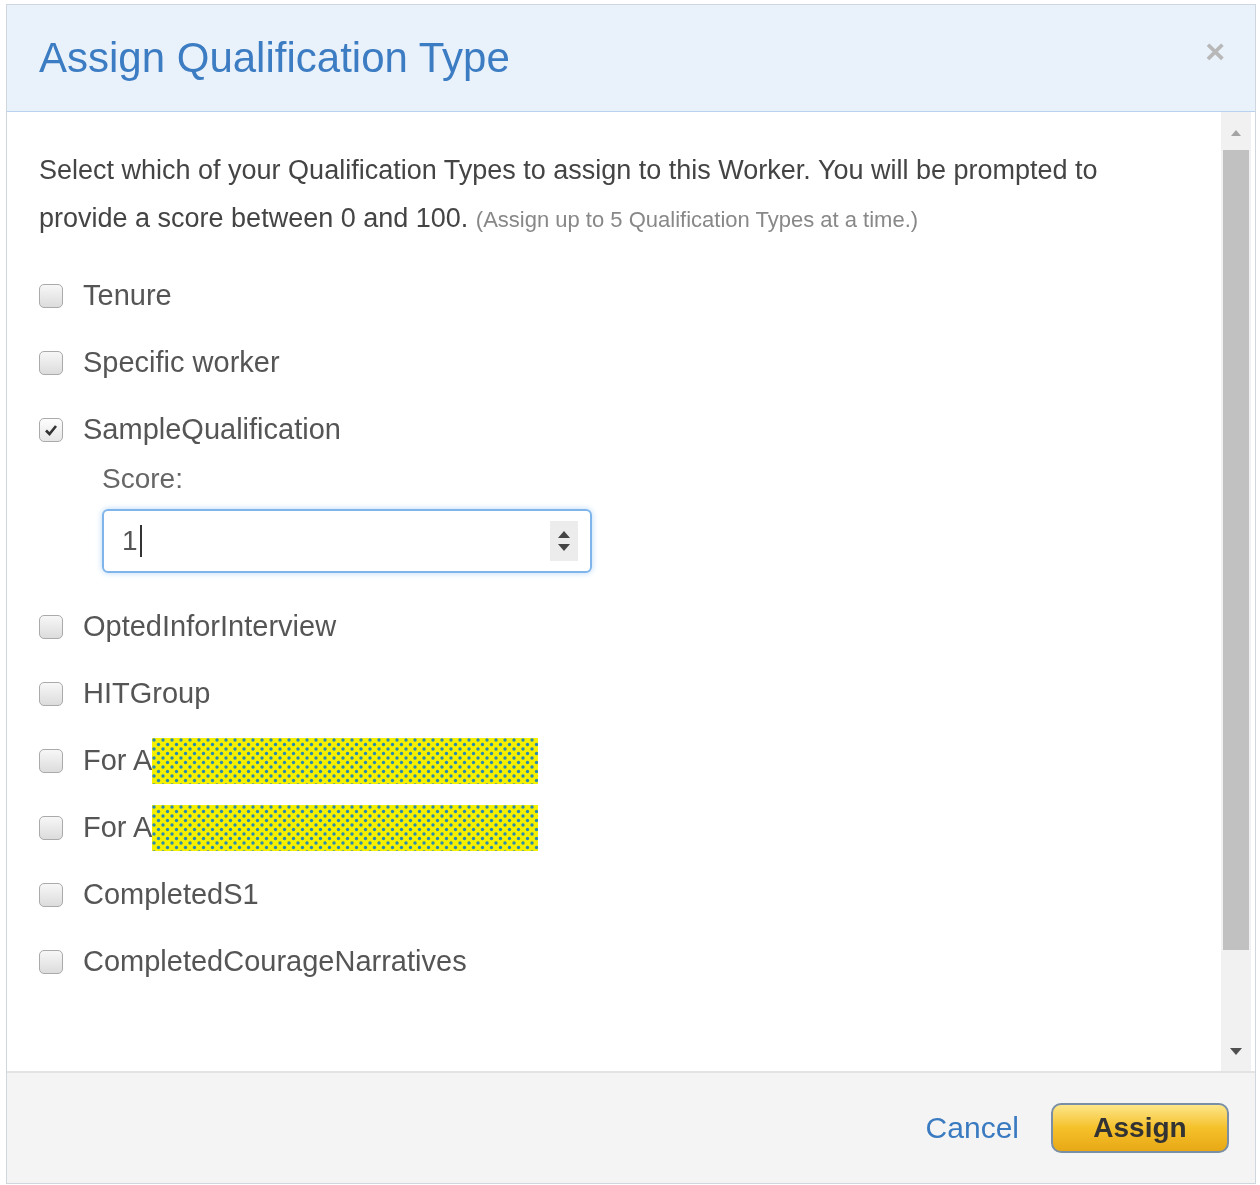 The image size is (1260, 1185). Describe the element at coordinates (210, 626) in the screenshot. I see `qualification-label: OptedInforInterview` at that location.